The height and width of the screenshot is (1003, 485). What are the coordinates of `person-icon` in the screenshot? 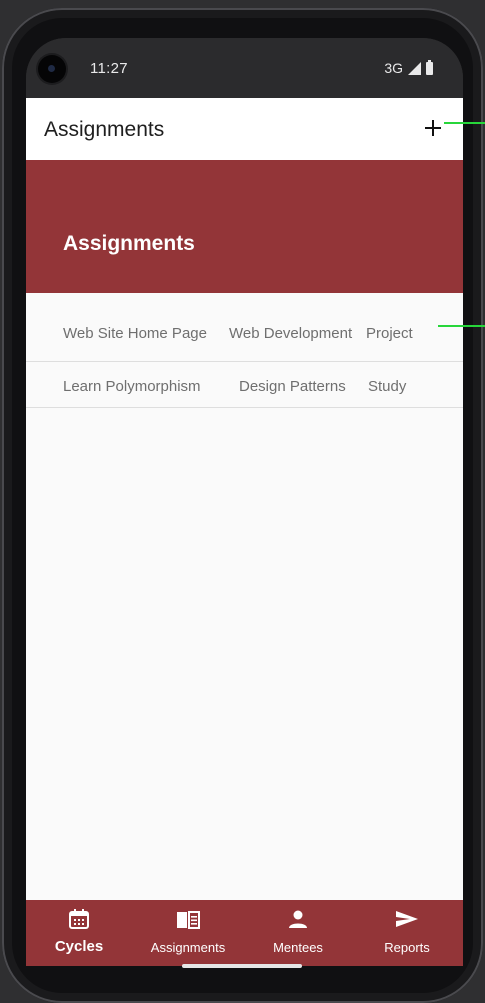 It's located at (298, 919).